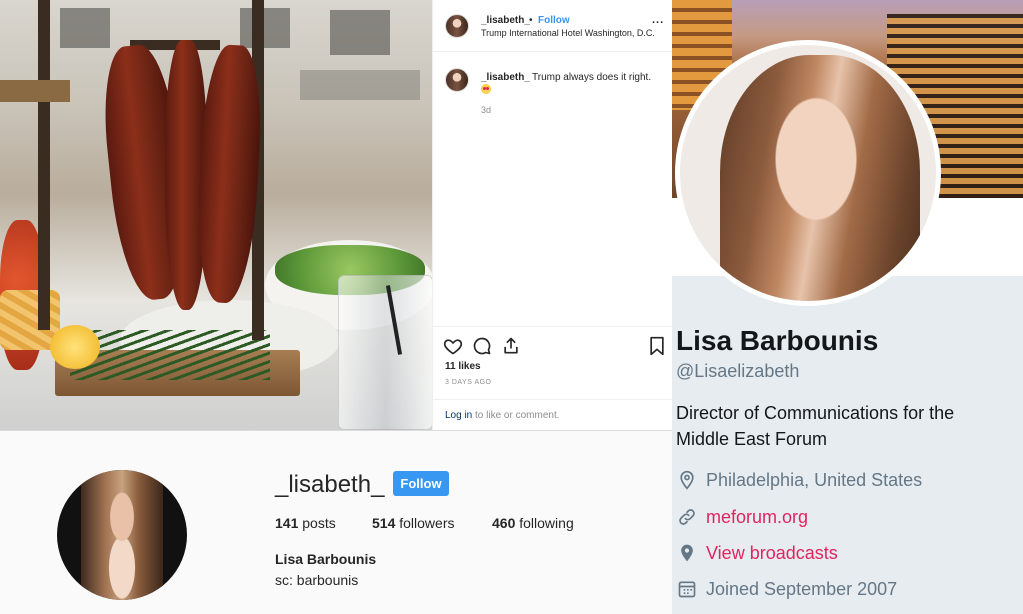 The image size is (1023, 614). I want to click on broadcasts-row: View broadcasts, so click(757, 553).